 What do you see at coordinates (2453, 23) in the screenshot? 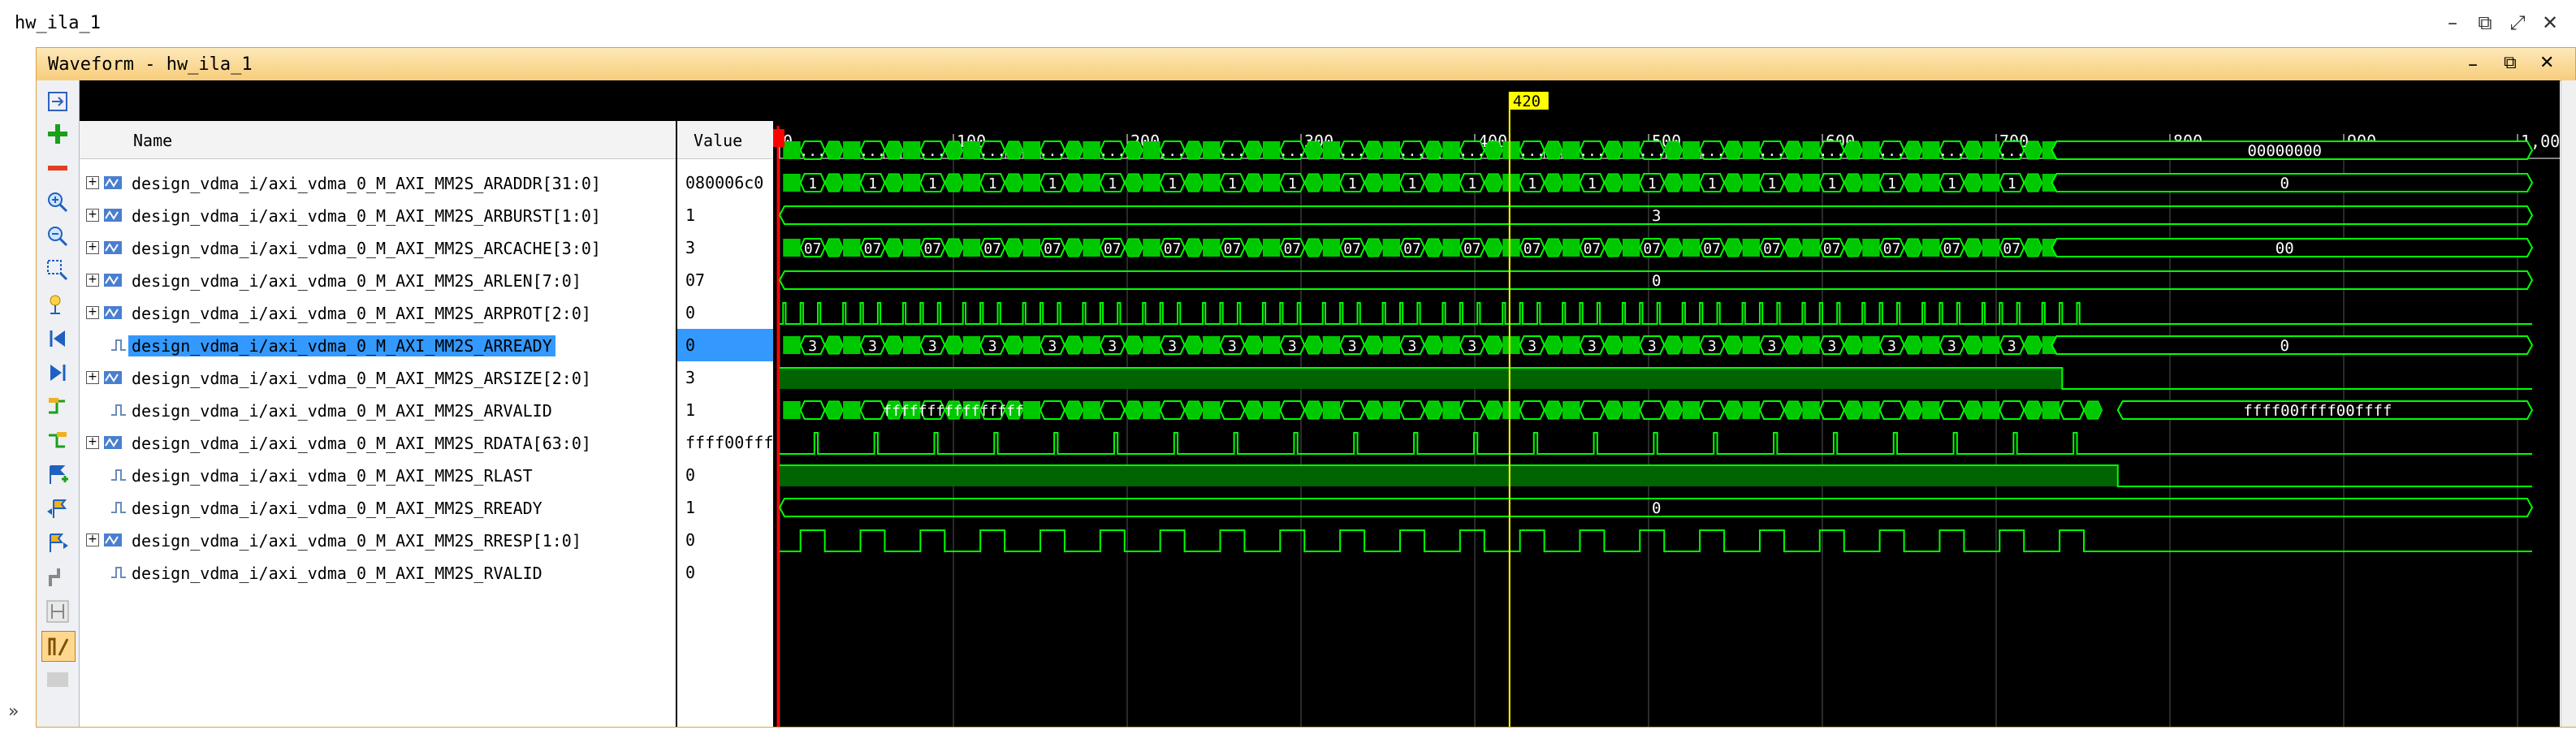
I see `minimize-icon: –` at bounding box center [2453, 23].